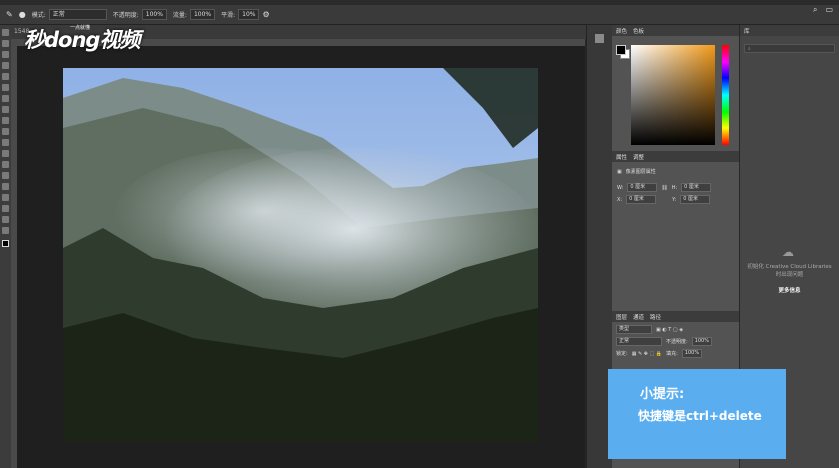  Describe the element at coordinates (179, 15) in the screenshot. I see `flow-label: 流量:` at that location.